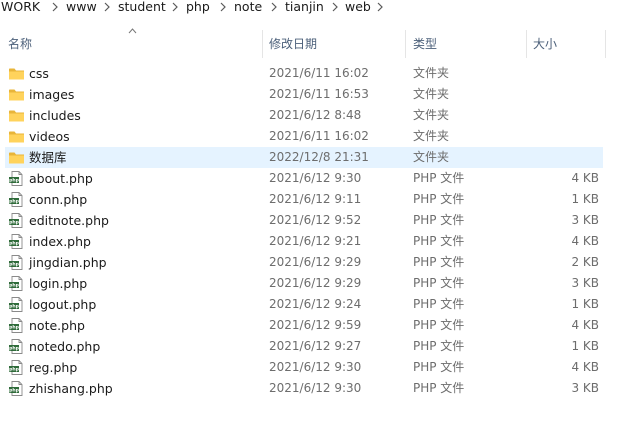  What do you see at coordinates (315, 199) in the screenshot?
I see `file-modified-date: 2021/6/12 9:11` at bounding box center [315, 199].